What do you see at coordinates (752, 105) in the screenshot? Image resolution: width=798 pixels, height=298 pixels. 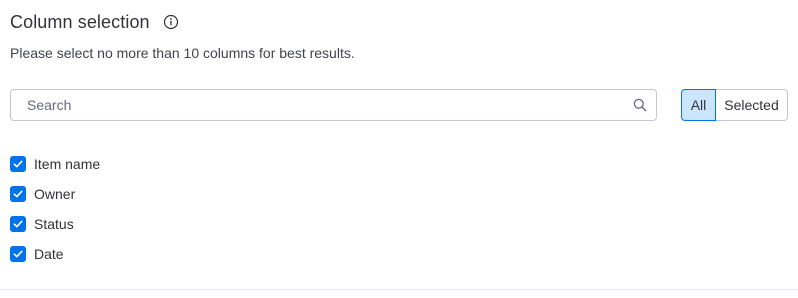 I see `toggle-selected-button: Selected` at bounding box center [752, 105].